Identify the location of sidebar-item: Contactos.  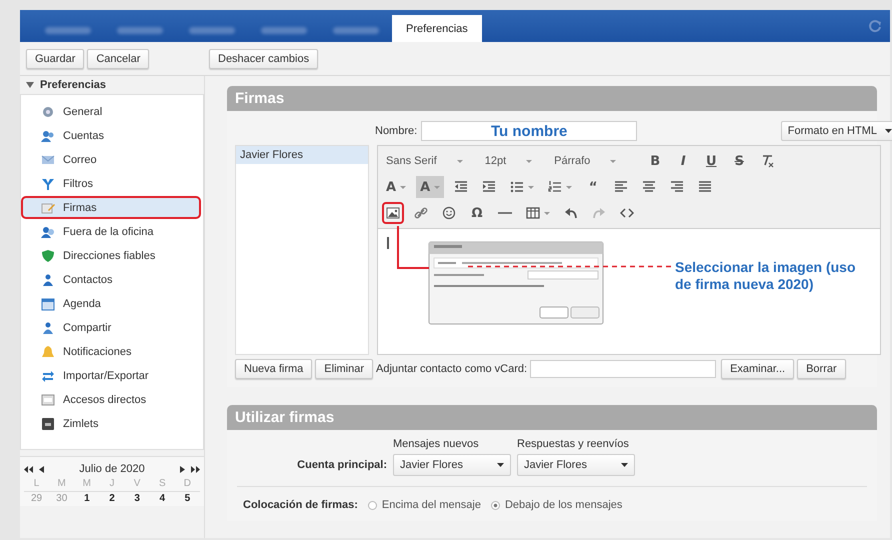
(111, 279).